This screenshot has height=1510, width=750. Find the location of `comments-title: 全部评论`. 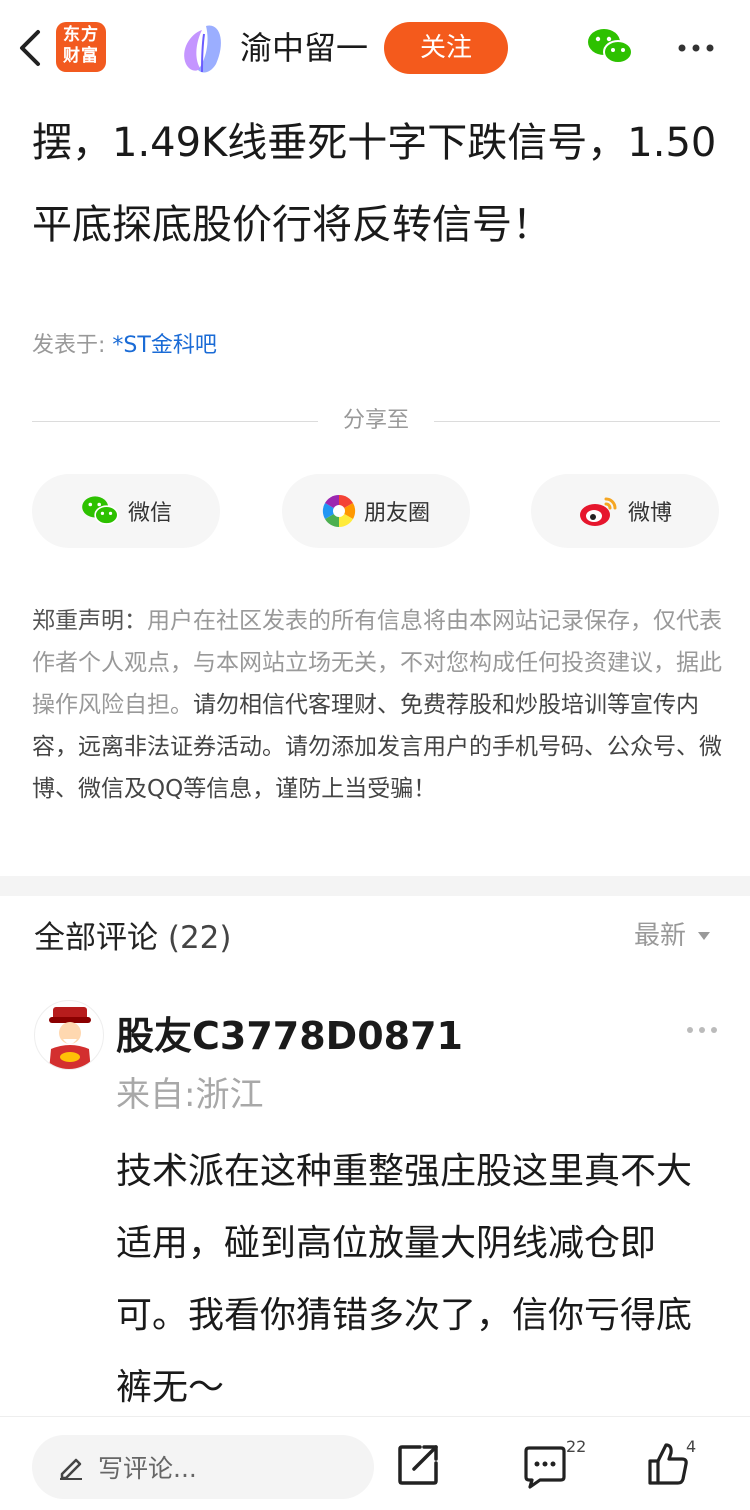

comments-title: 全部评论 is located at coordinates (96, 938).